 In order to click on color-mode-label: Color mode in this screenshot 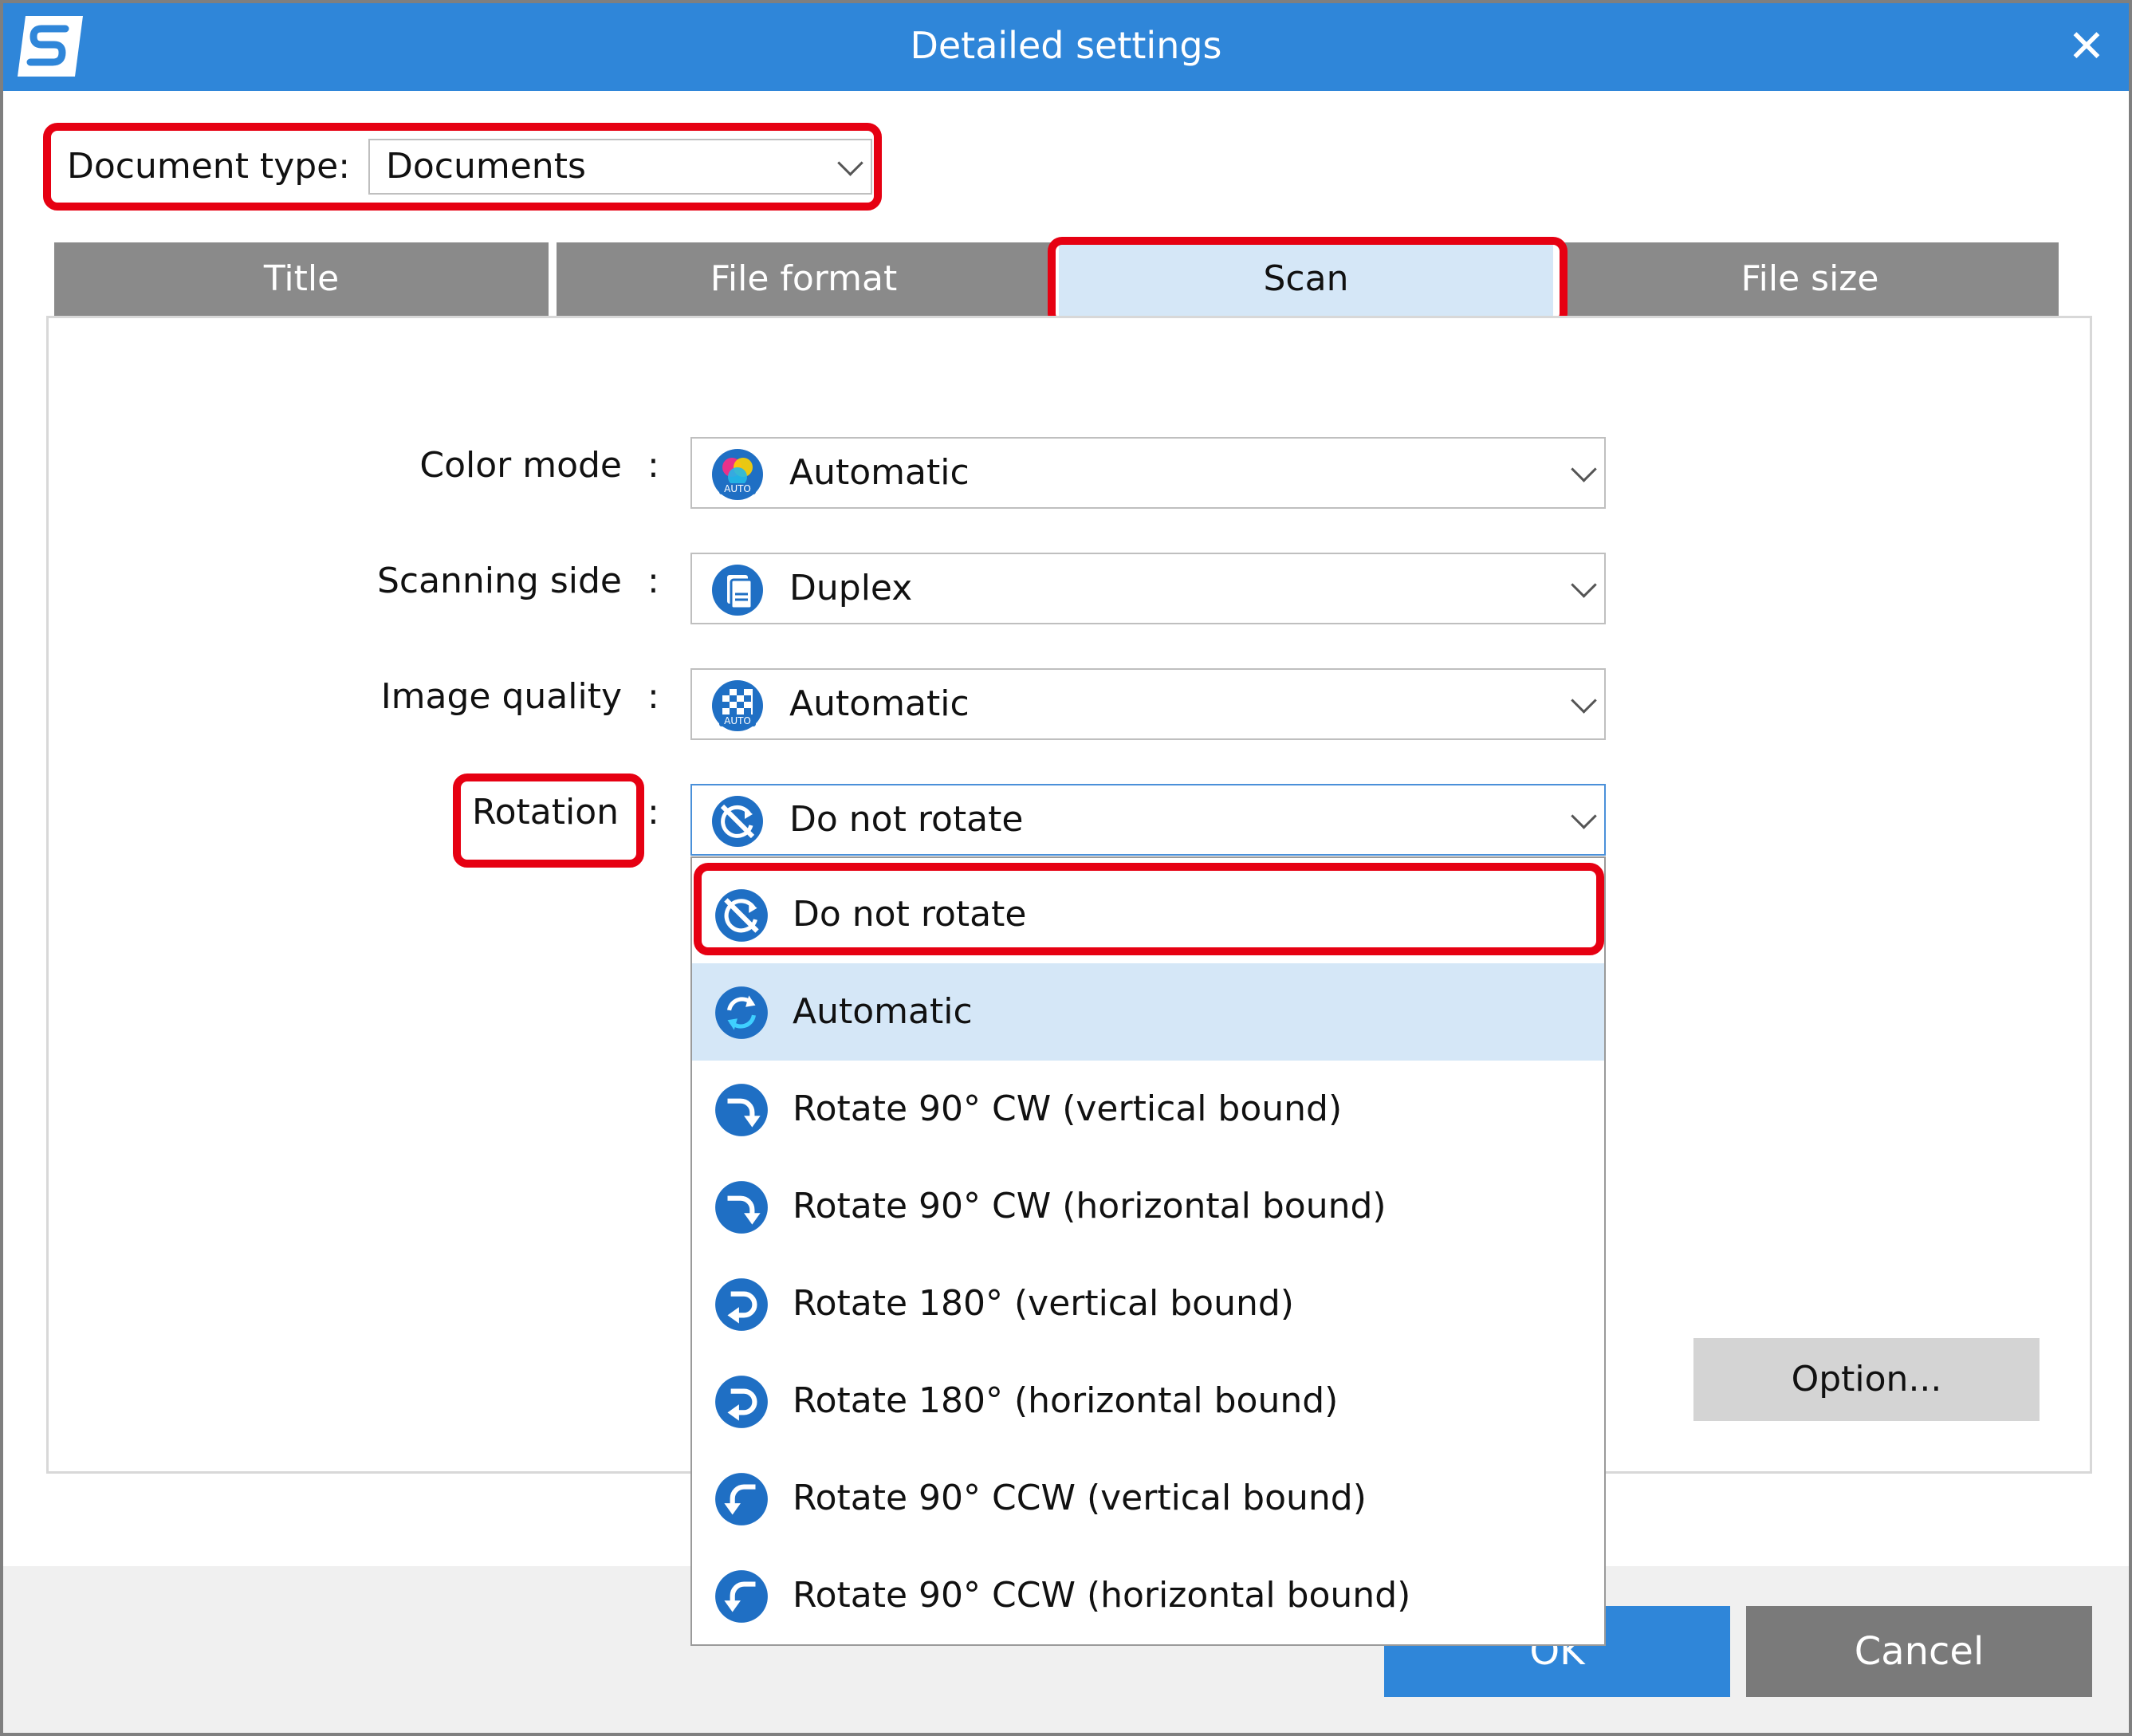, I will do `click(520, 466)`.